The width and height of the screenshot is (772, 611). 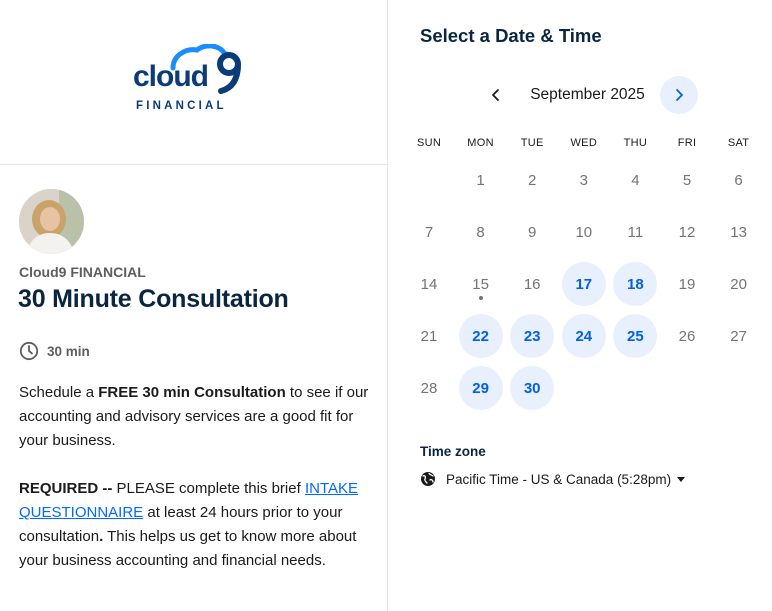 I want to click on available-day-18: 18, so click(x=635, y=284).